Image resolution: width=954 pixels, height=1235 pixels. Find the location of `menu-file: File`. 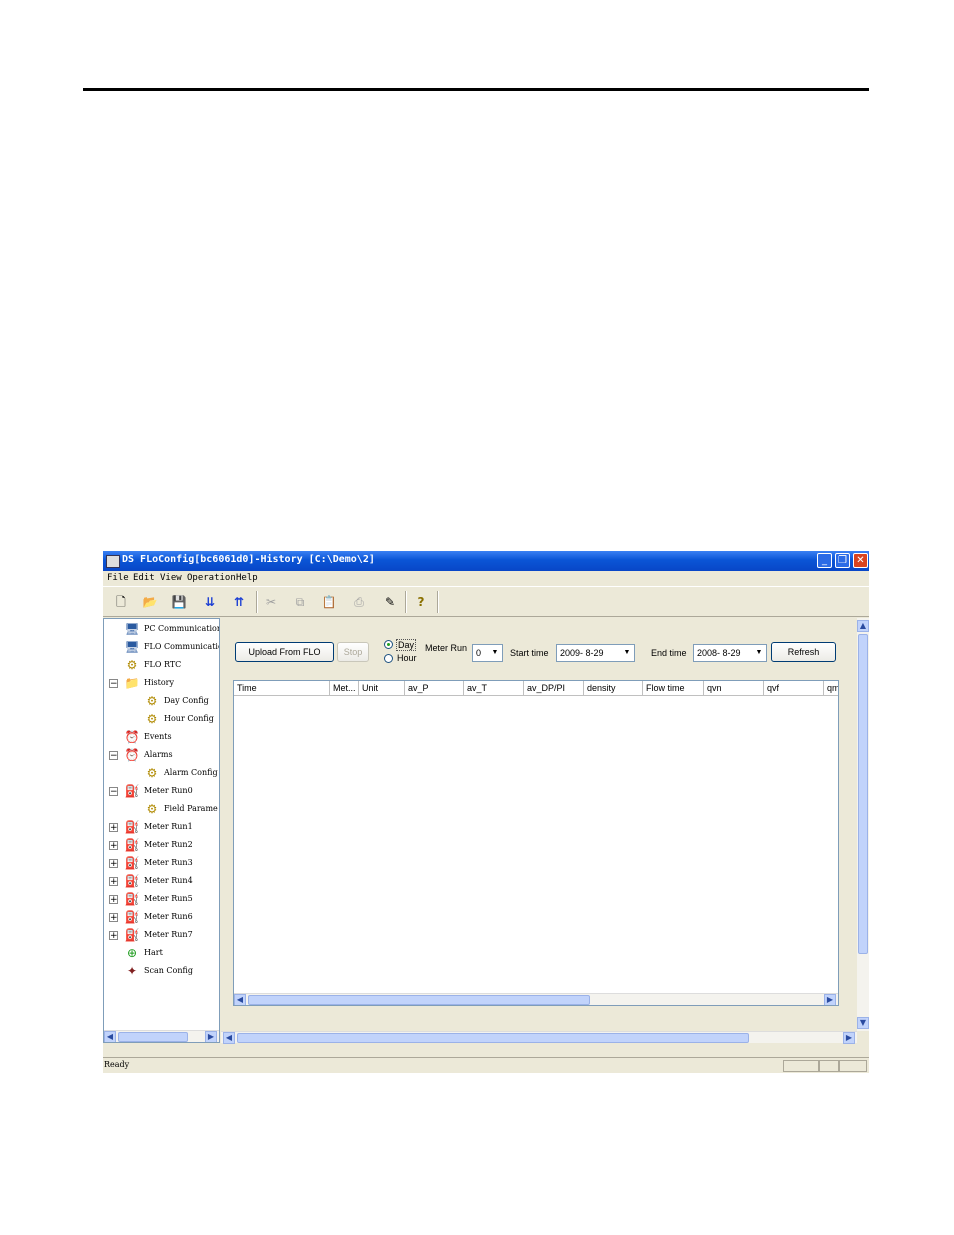

menu-file: File is located at coordinates (118, 578).